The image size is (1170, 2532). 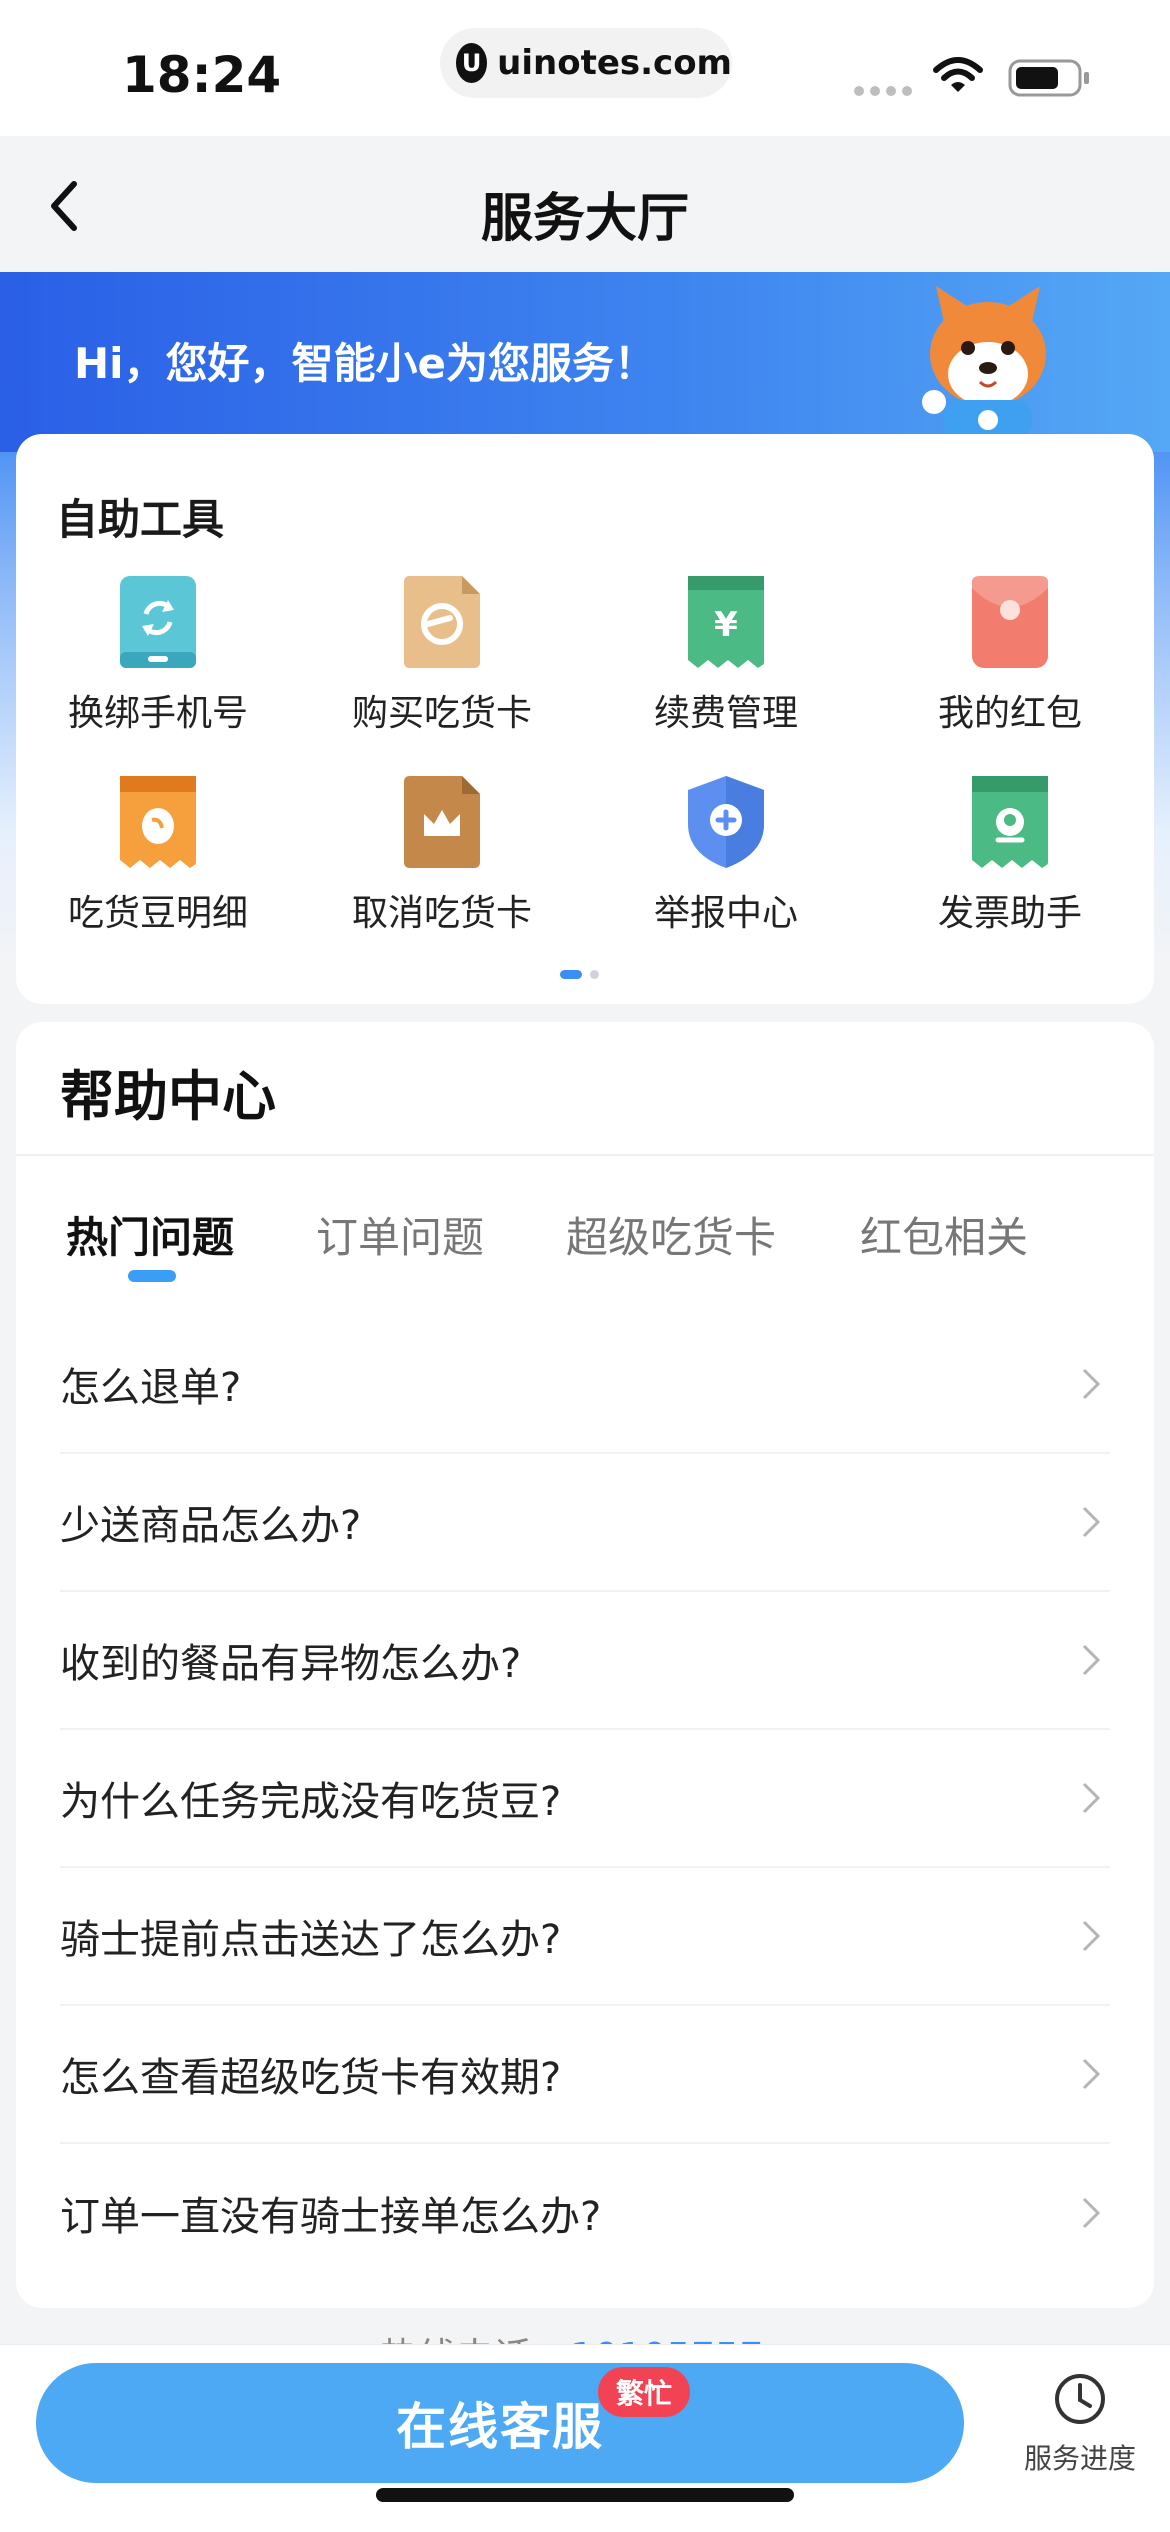 What do you see at coordinates (585, 1523) in the screenshot?
I see `faq-item: 少送商品怎么办?` at bounding box center [585, 1523].